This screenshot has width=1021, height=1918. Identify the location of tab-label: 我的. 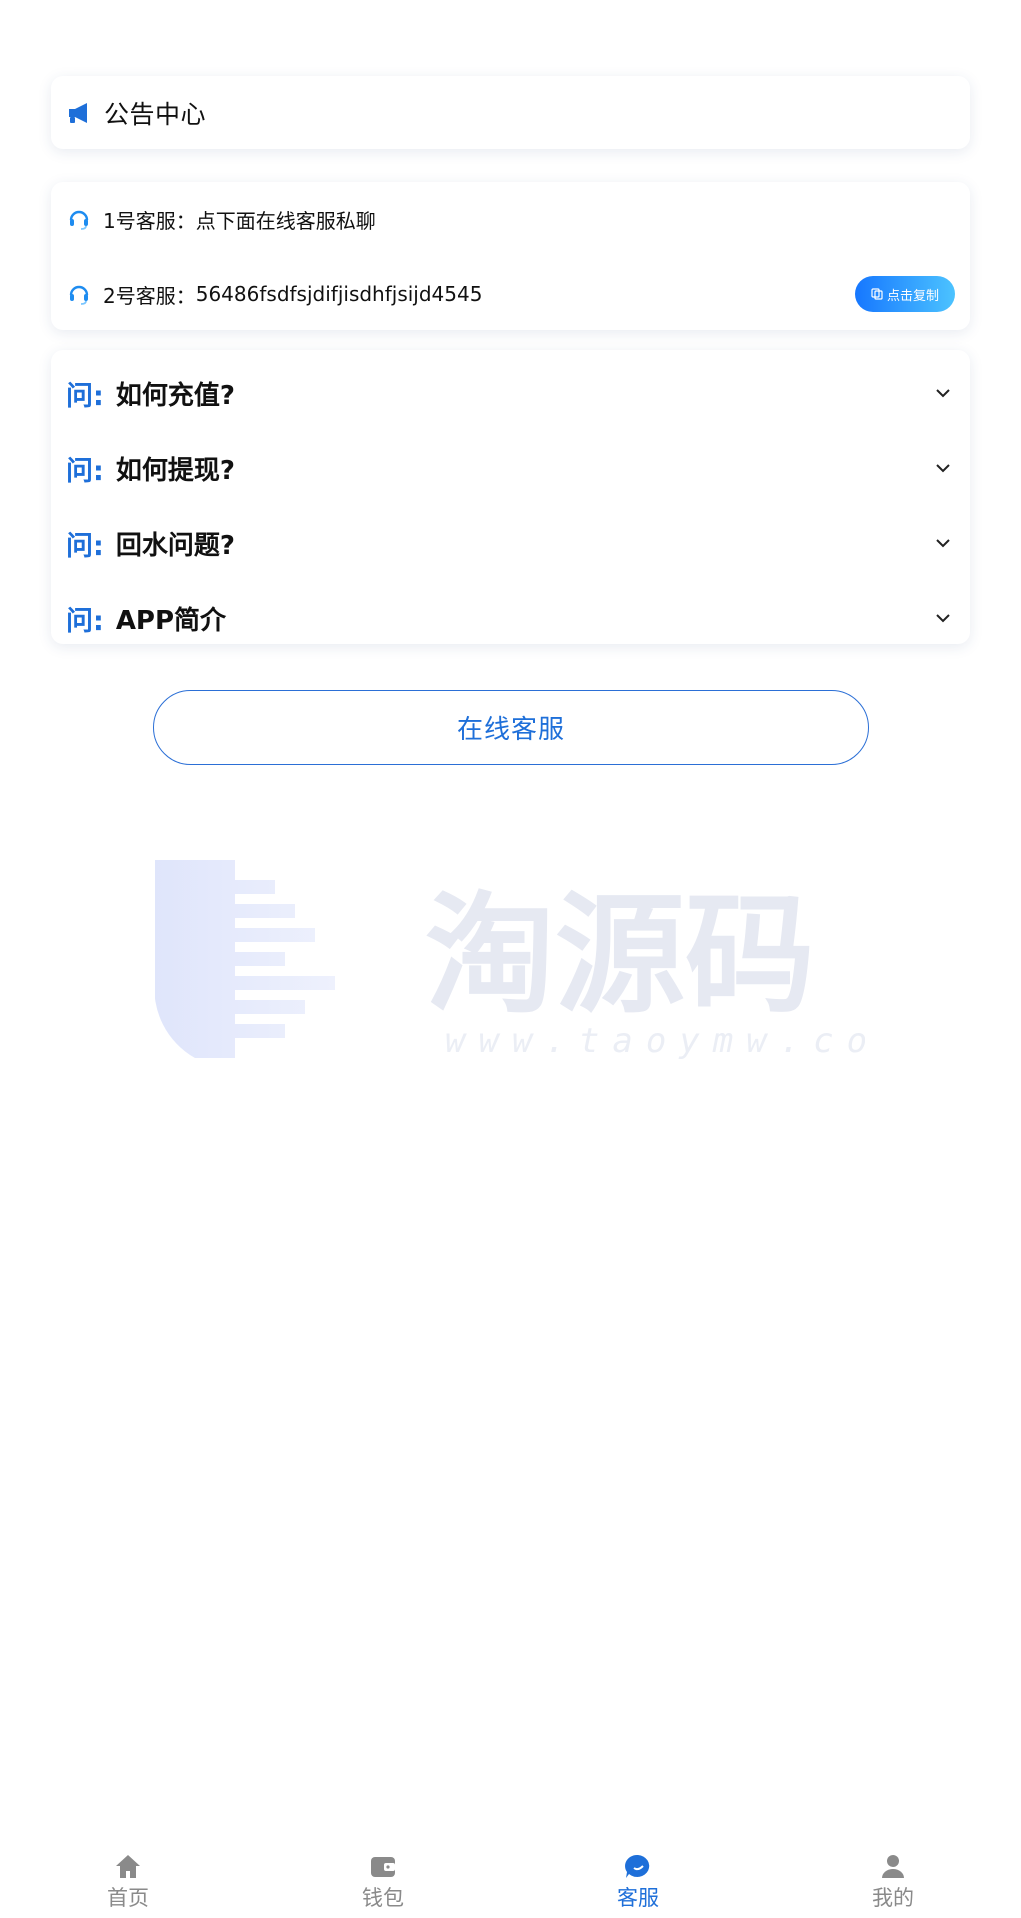
(893, 1898).